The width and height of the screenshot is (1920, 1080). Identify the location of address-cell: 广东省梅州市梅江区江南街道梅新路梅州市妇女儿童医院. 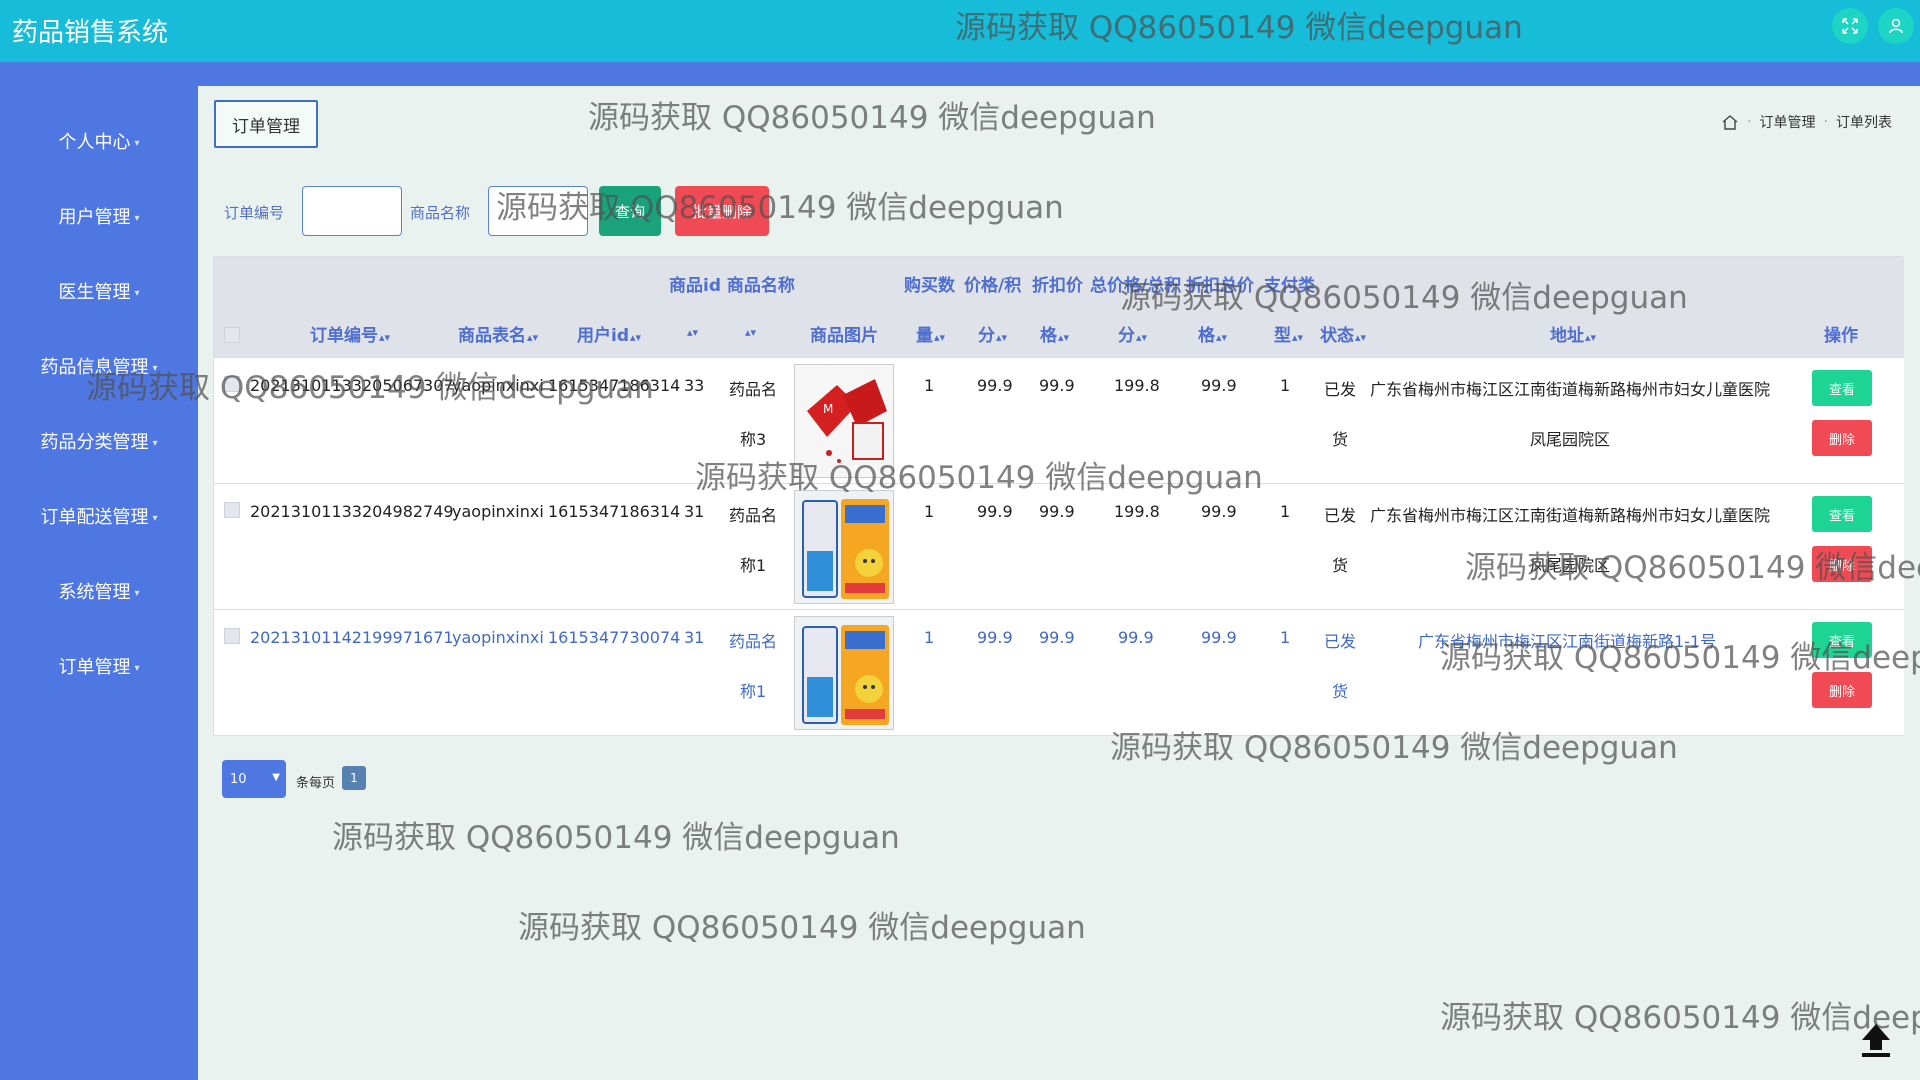
(1570, 389).